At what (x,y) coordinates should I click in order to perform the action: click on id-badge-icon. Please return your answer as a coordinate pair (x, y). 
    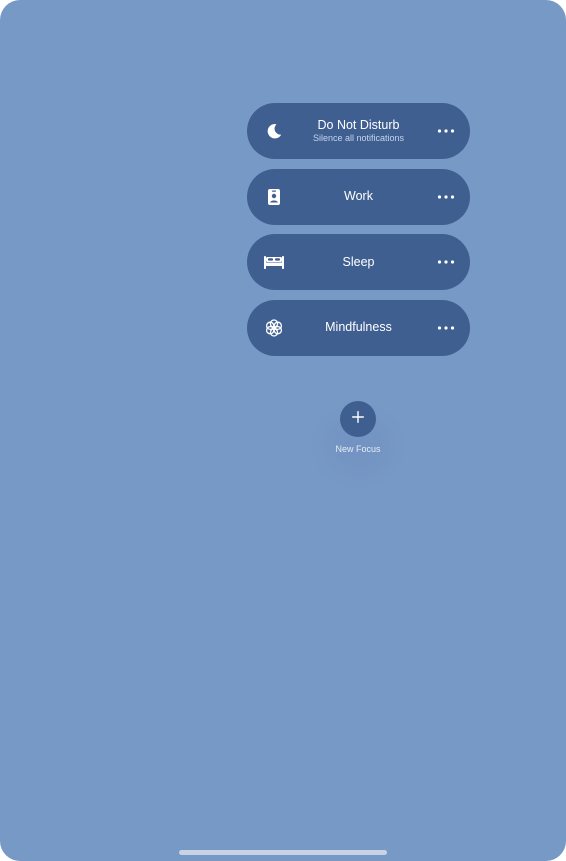
    Looking at the image, I should click on (274, 197).